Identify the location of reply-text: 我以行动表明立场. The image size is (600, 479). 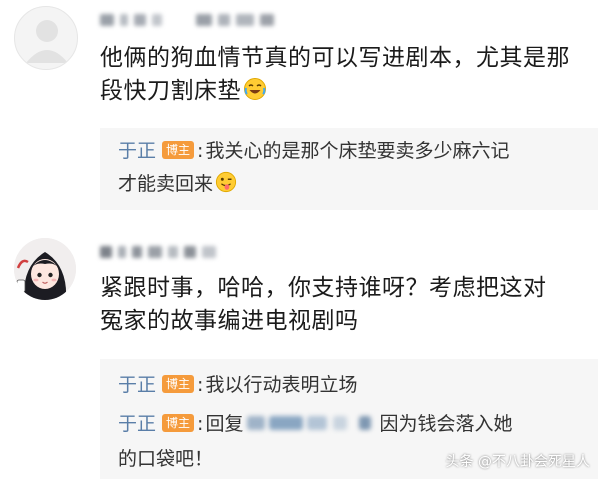
(281, 385).